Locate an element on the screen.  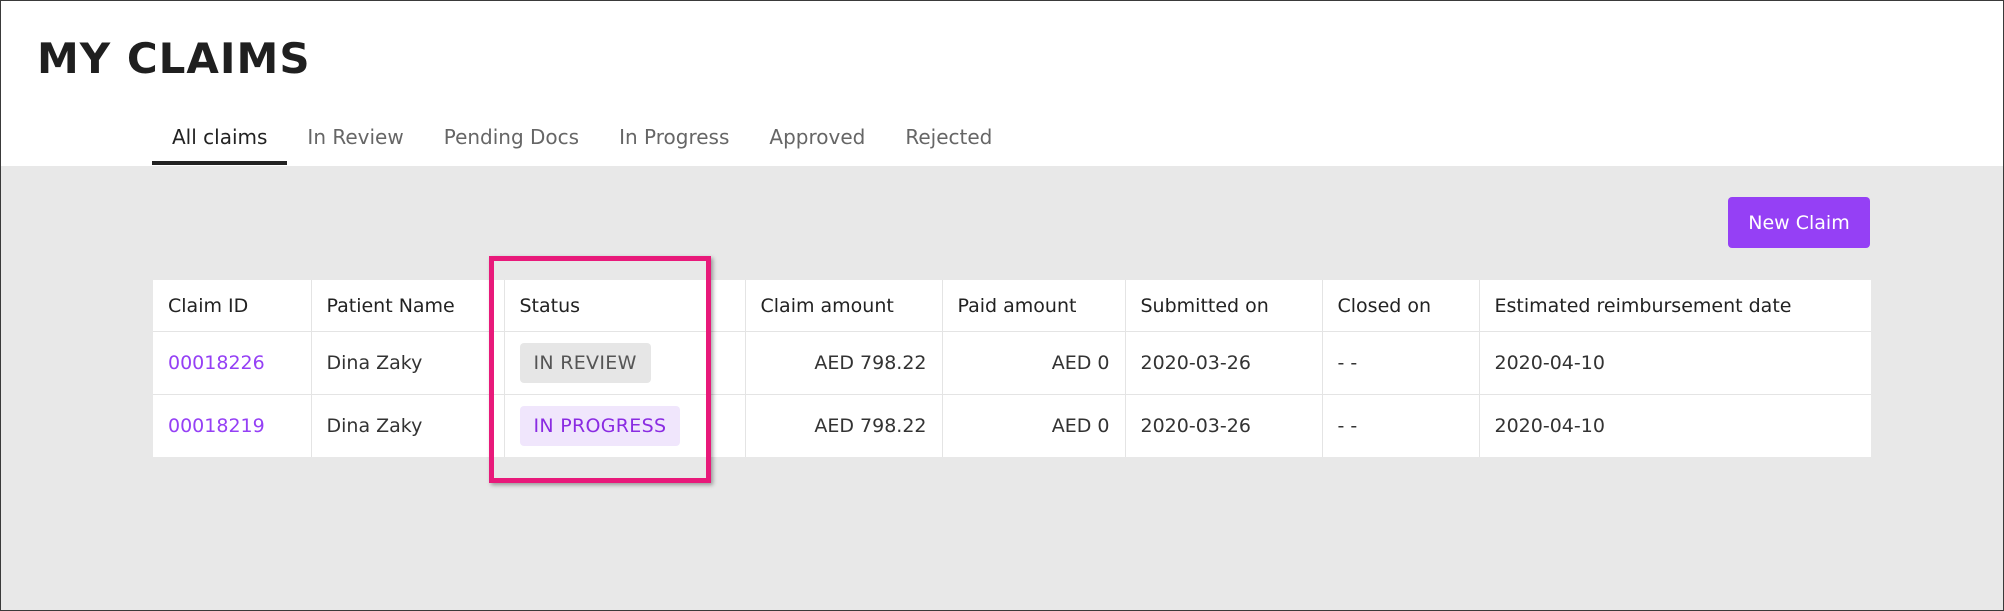
column-header-claim-amount: Claim amount is located at coordinates (844, 306).